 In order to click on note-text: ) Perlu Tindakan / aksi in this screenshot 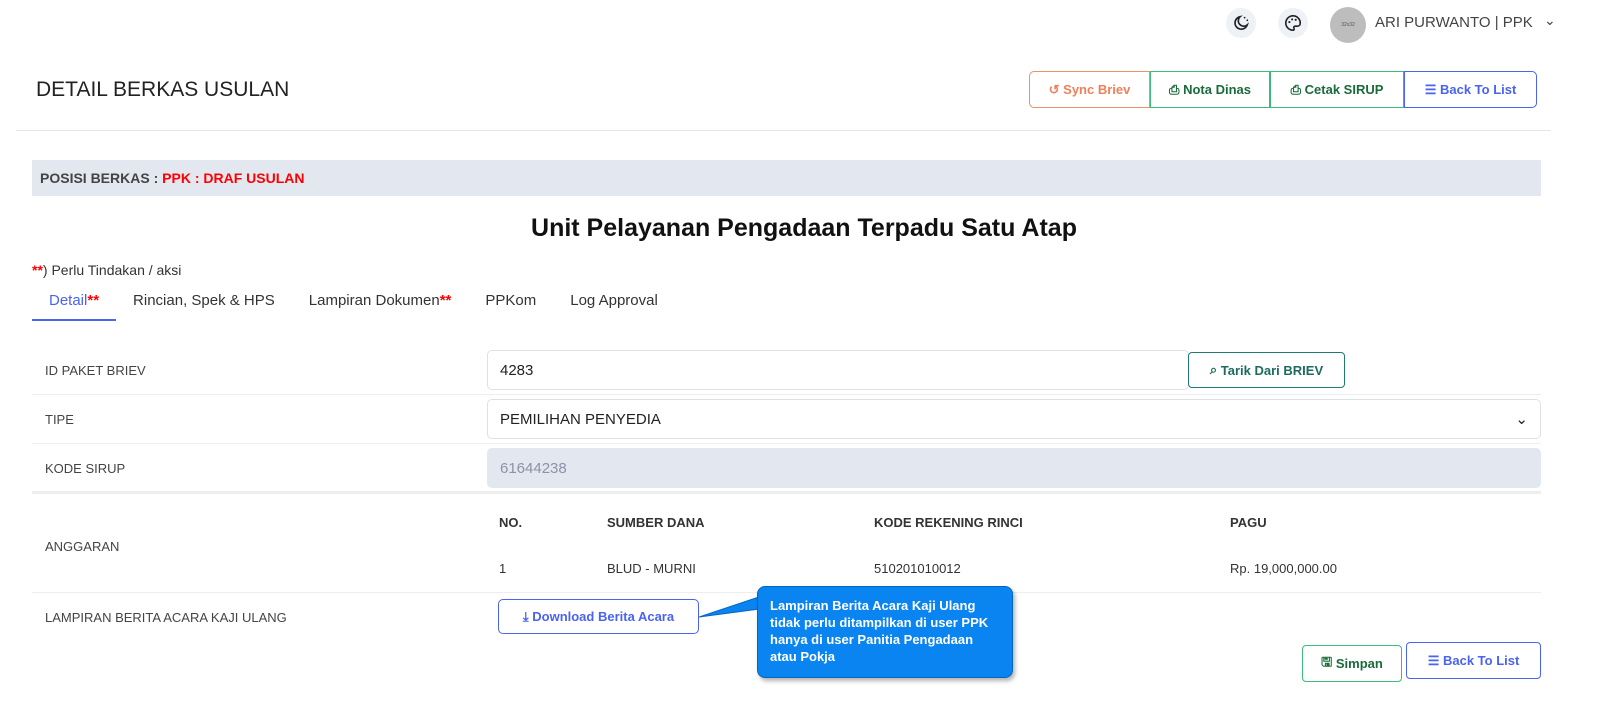, I will do `click(112, 270)`.